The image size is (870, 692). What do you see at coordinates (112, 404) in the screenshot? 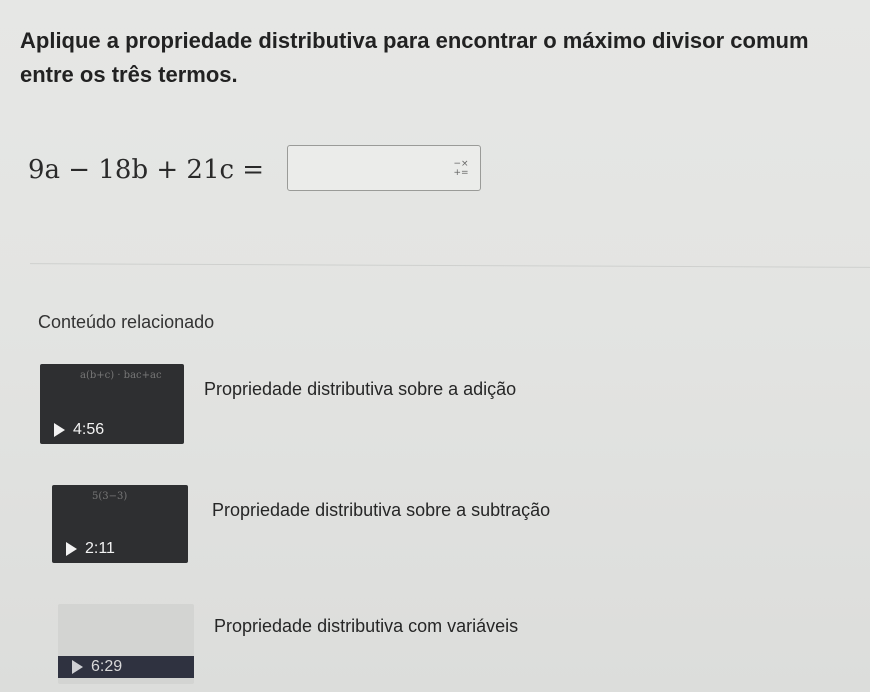
I see `video-thumbnail: a(b+c) · bac+ac 4:56` at bounding box center [112, 404].